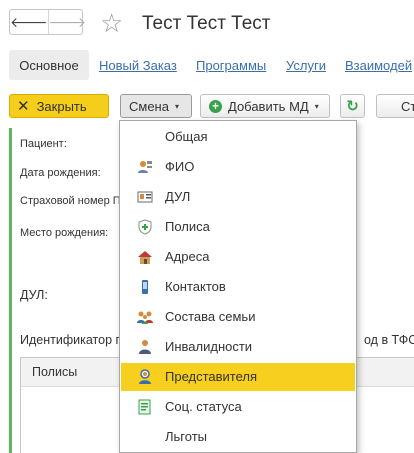  What do you see at coordinates (55, 372) in the screenshot?
I see `policies-column-header: Полисы` at bounding box center [55, 372].